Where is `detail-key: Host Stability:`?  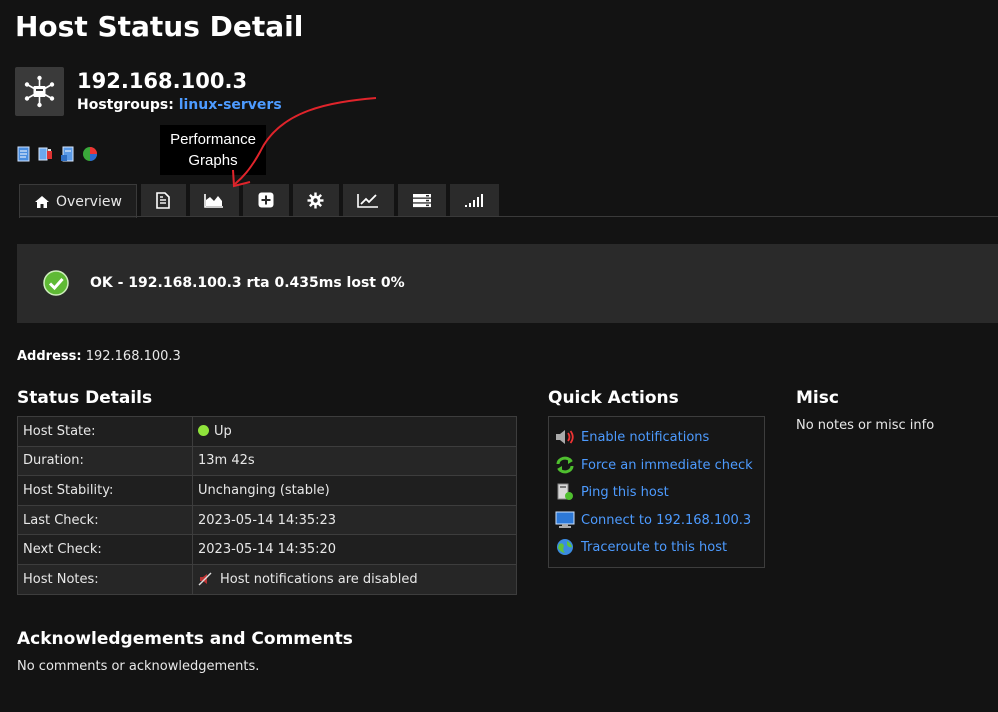 detail-key: Host Stability: is located at coordinates (105, 490).